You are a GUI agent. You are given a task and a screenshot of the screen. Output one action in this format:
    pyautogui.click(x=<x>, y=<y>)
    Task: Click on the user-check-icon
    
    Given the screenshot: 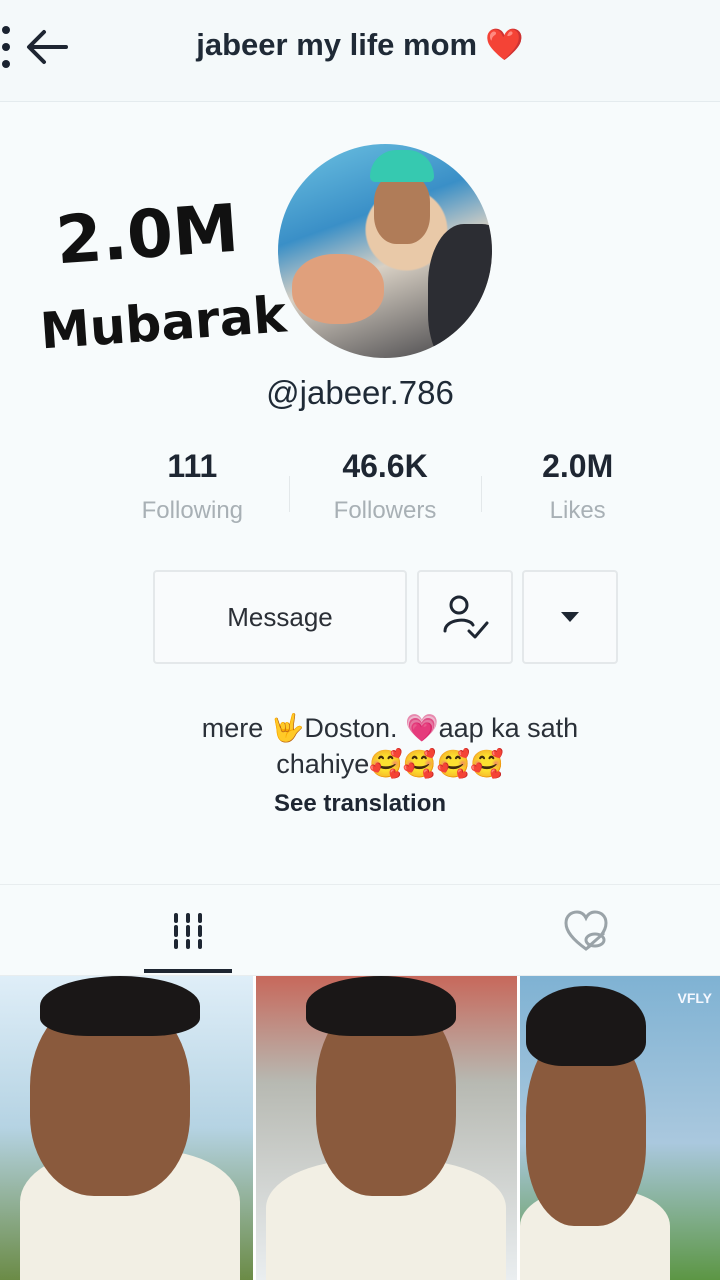 What is the action you would take?
    pyautogui.click(x=466, y=617)
    